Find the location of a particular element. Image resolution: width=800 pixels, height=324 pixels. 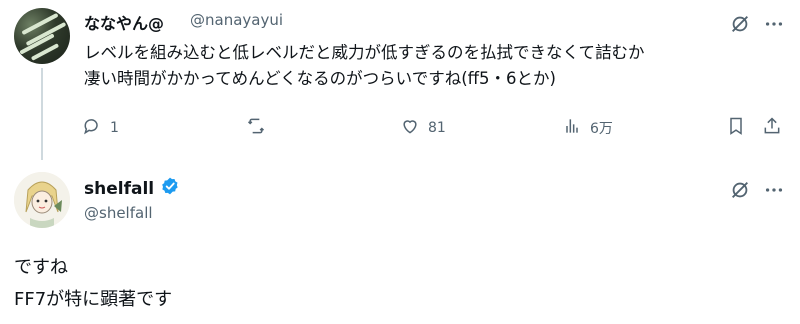

handle: @shelfall is located at coordinates (118, 213).